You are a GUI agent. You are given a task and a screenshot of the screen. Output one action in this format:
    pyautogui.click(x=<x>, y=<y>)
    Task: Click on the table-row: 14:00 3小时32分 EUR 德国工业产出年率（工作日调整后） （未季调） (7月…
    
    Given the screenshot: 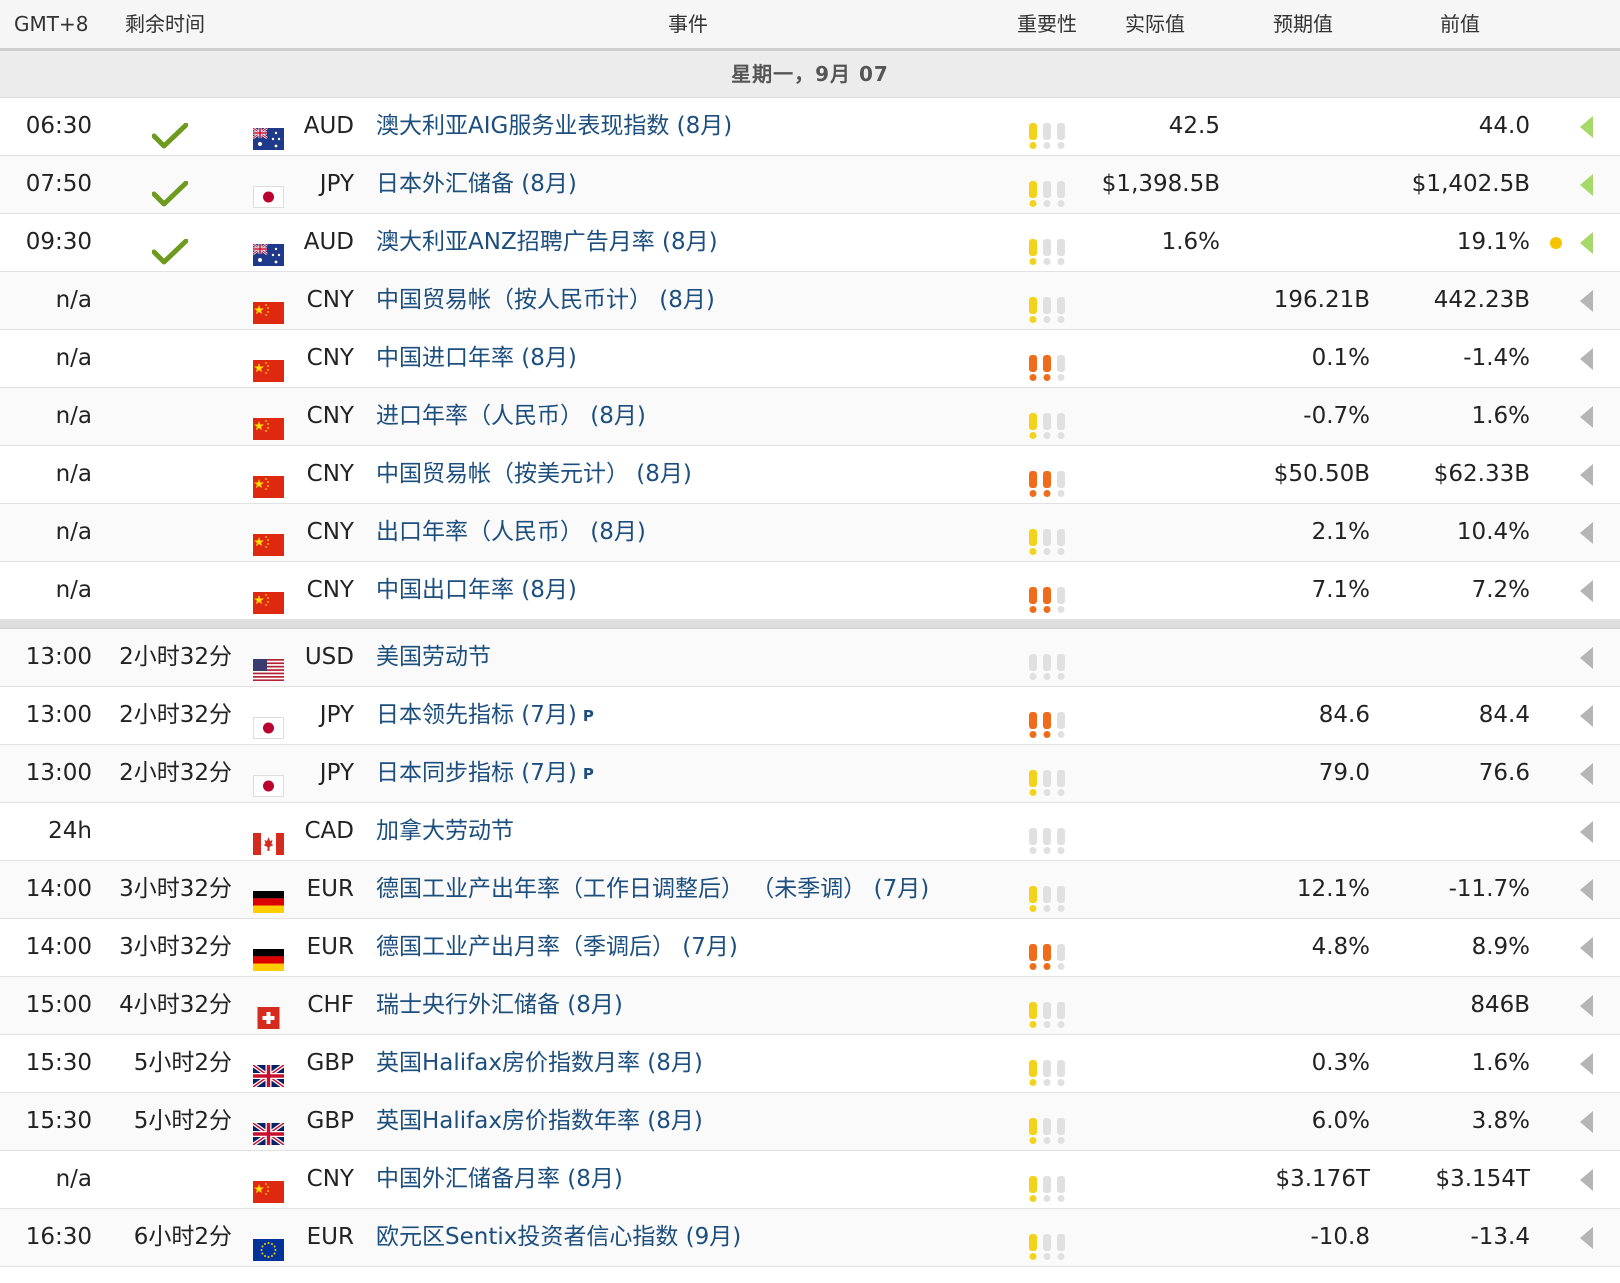 What is the action you would take?
    pyautogui.click(x=810, y=890)
    